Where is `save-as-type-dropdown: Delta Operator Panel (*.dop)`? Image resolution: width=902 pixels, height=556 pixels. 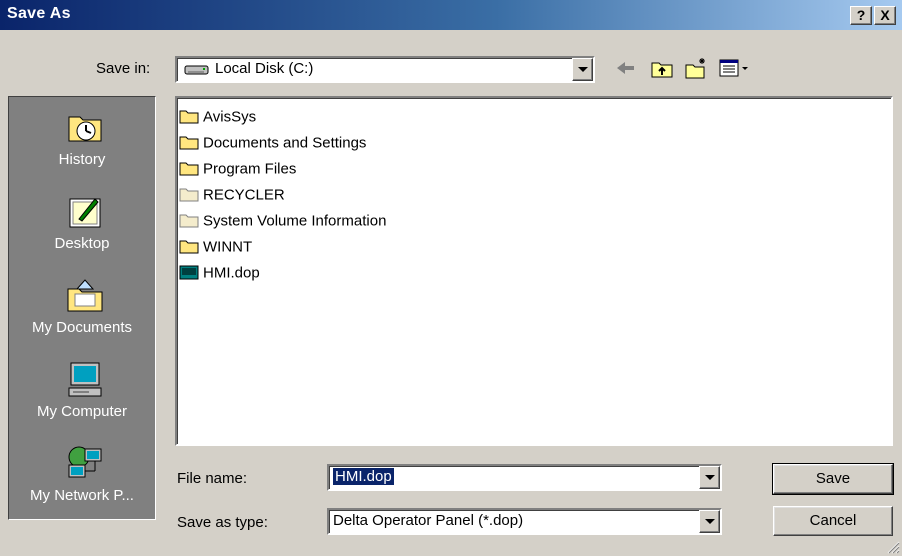
save-as-type-dropdown: Delta Operator Panel (*.dop) is located at coordinates (524, 521).